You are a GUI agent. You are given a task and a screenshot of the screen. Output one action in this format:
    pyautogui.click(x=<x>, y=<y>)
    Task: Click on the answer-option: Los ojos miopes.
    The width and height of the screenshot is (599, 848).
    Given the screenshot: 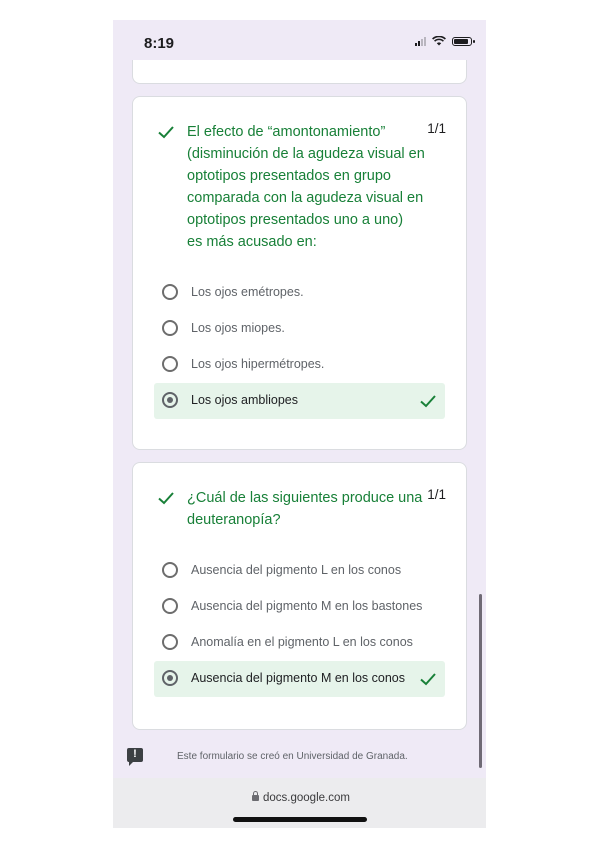 What is the action you would take?
    pyautogui.click(x=299, y=329)
    